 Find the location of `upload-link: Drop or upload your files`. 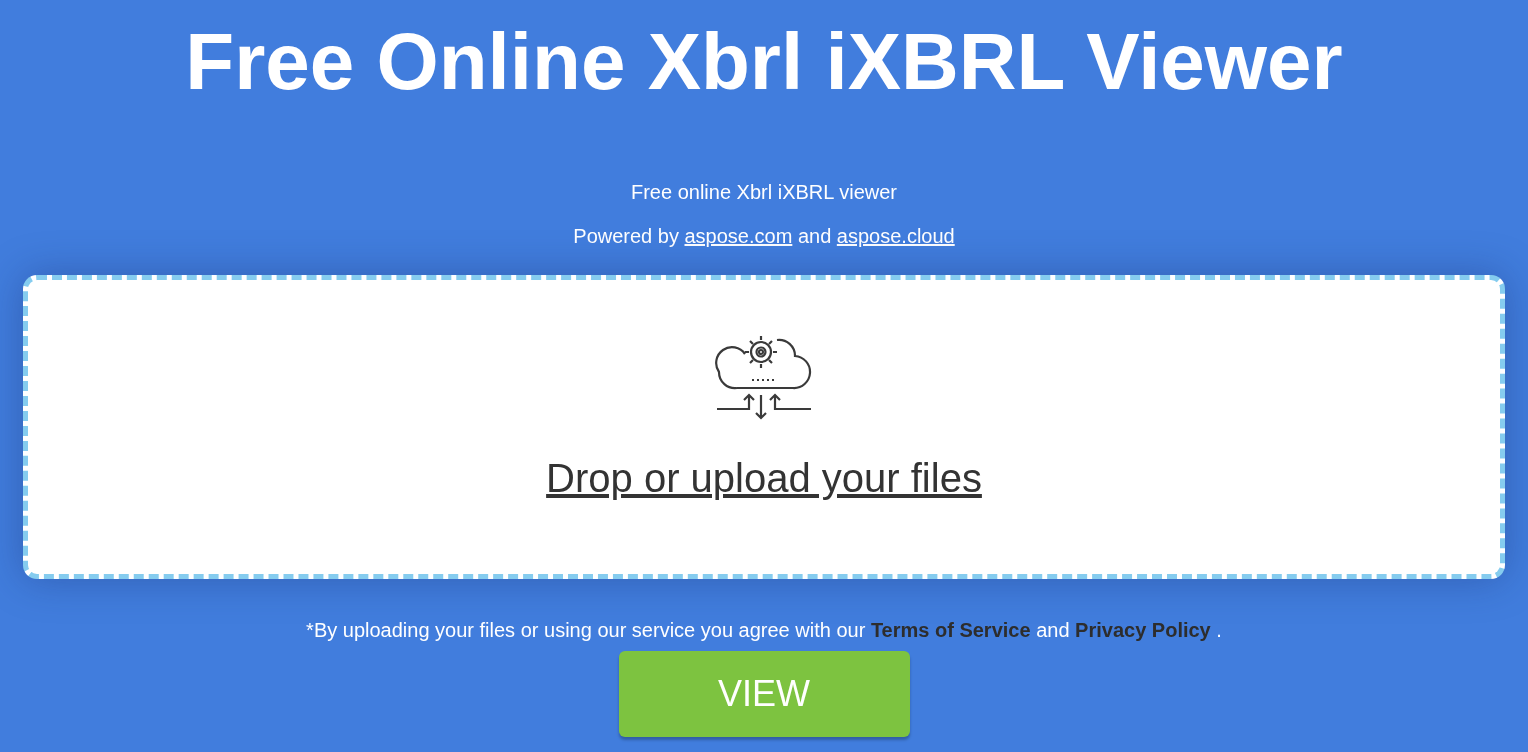

upload-link: Drop or upload your files is located at coordinates (764, 478).